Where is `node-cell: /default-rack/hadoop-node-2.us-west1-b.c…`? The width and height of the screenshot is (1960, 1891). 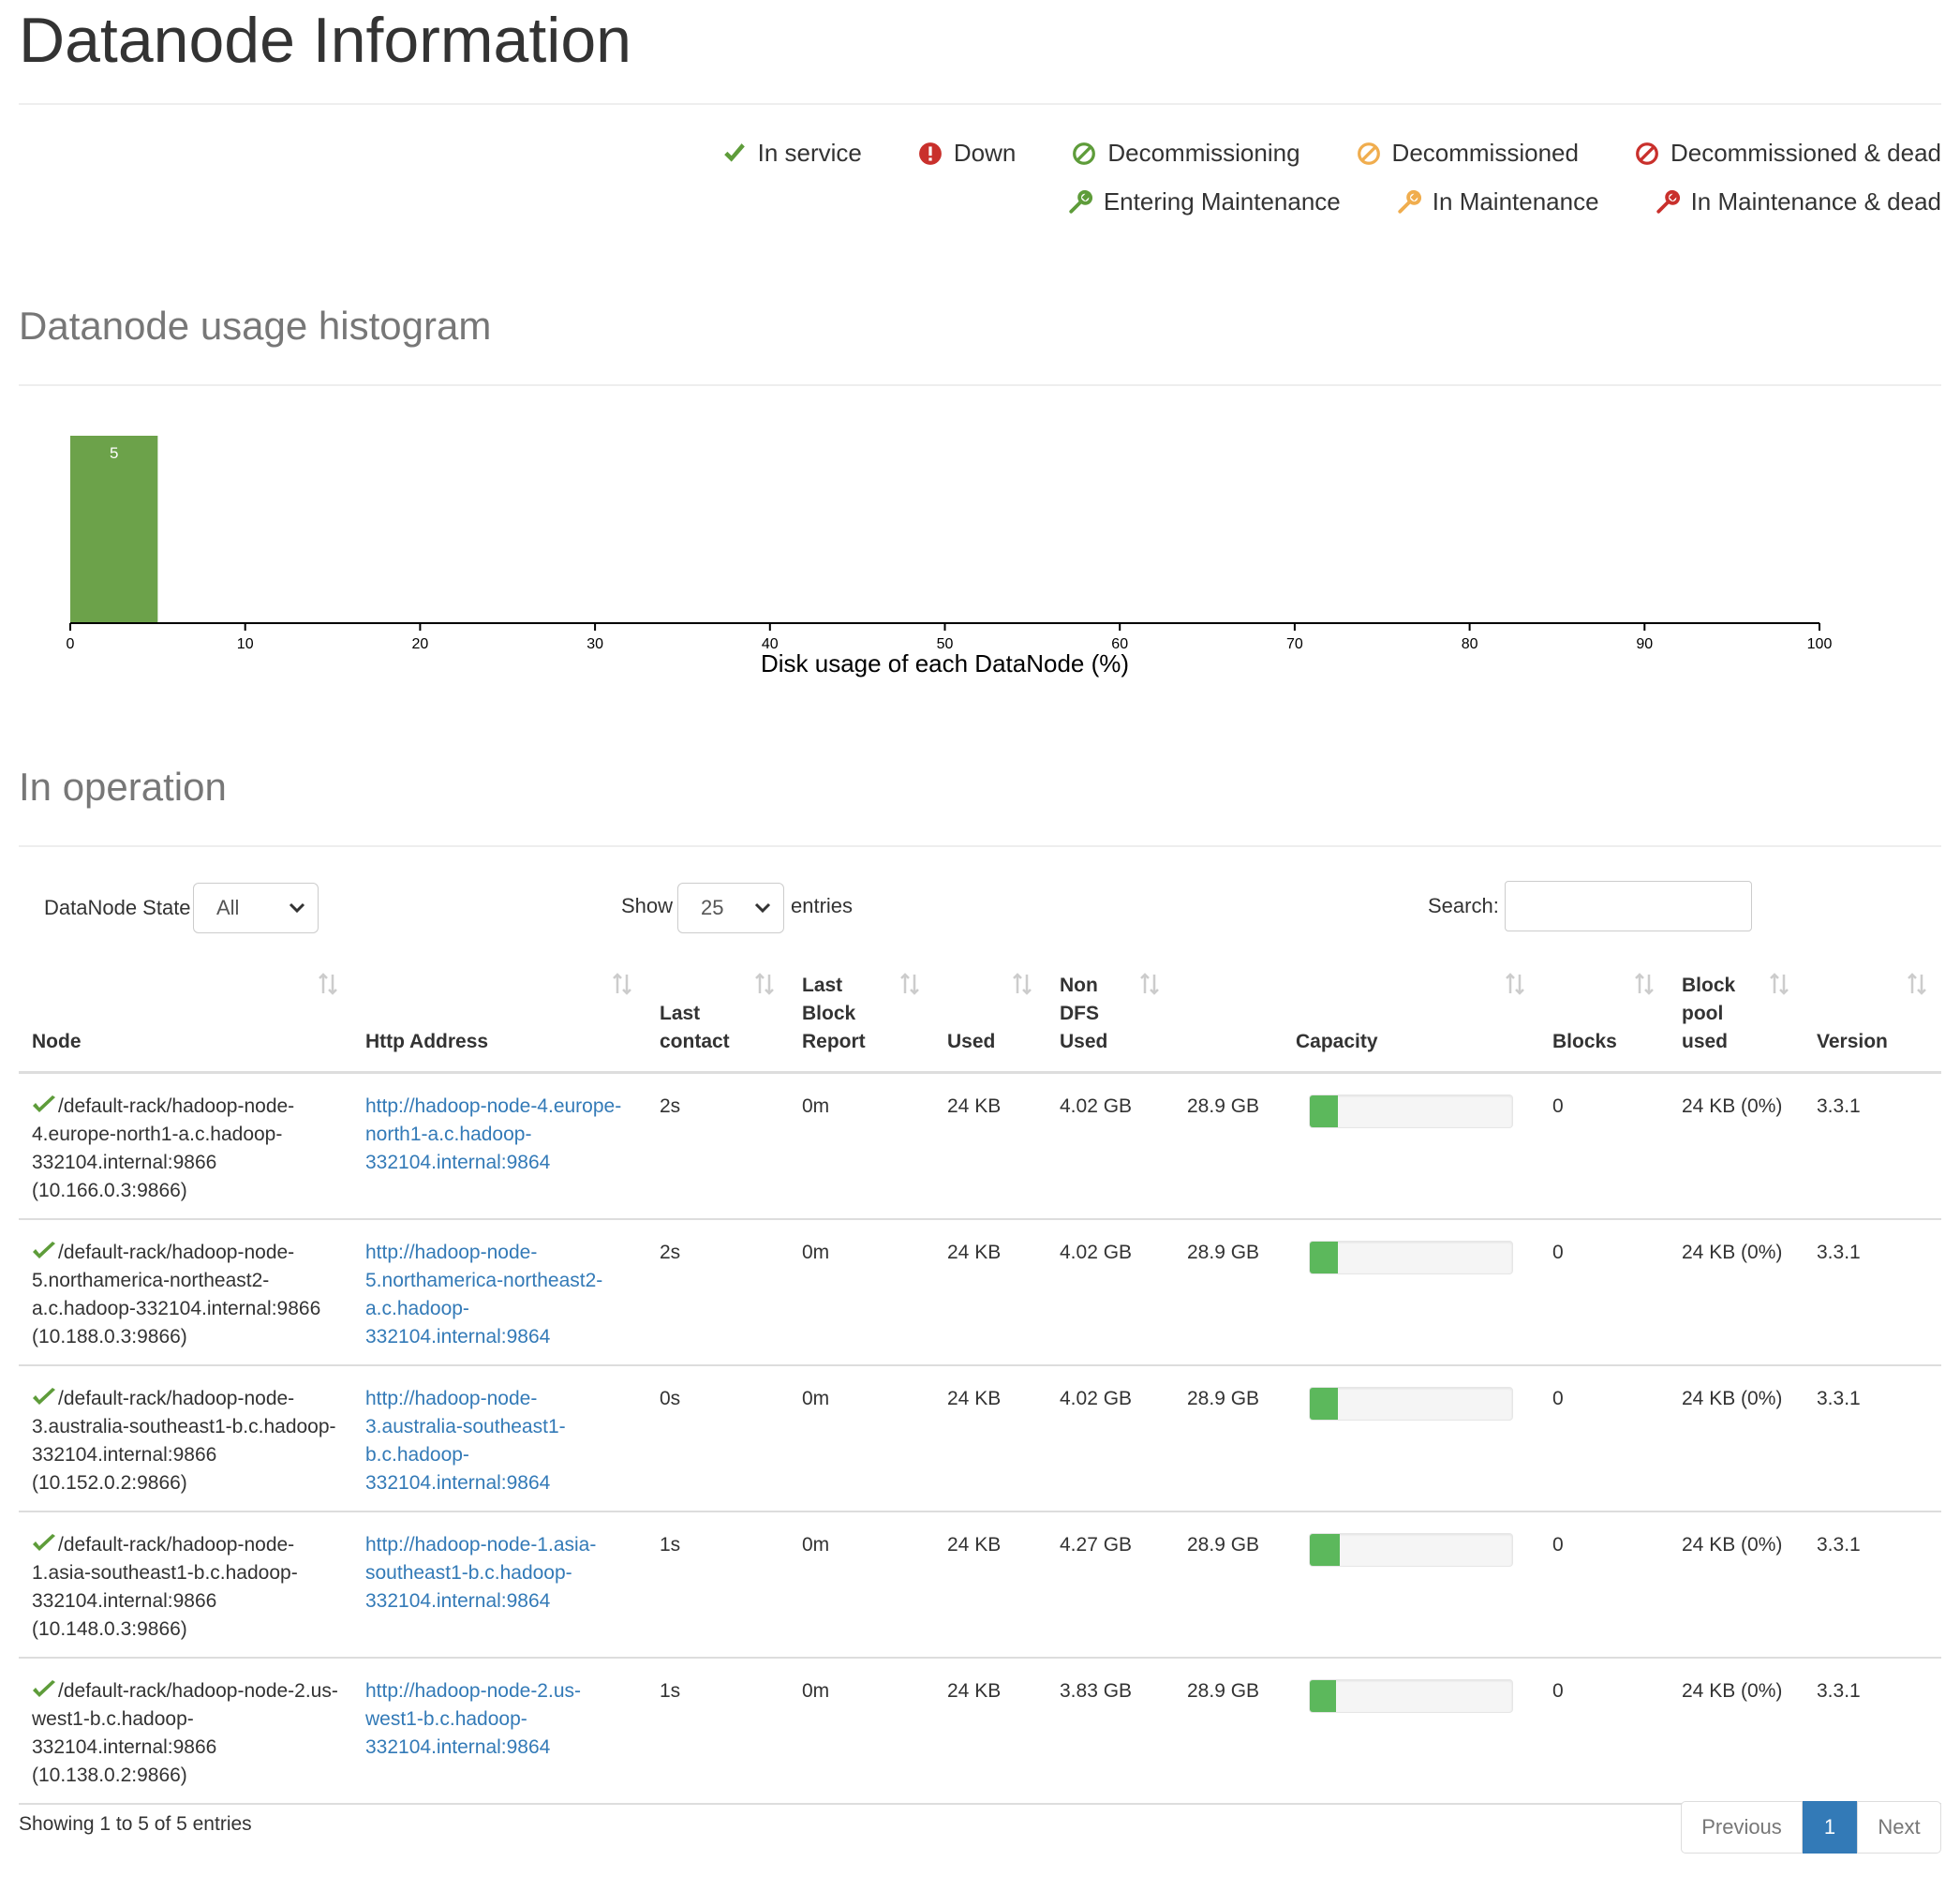 node-cell: /default-rack/hadoop-node-2.us-west1-b.c… is located at coordinates (185, 1731).